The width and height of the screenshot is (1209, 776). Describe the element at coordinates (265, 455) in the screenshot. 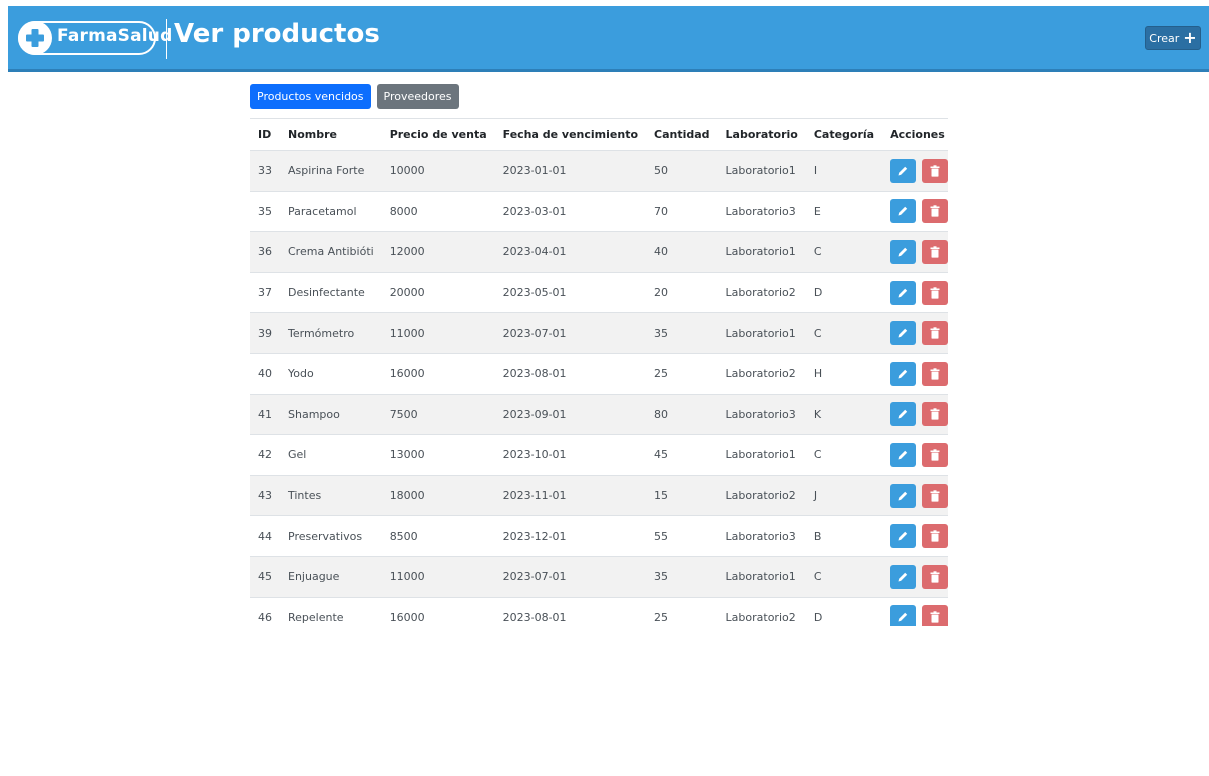

I see `cell-id: 42` at that location.